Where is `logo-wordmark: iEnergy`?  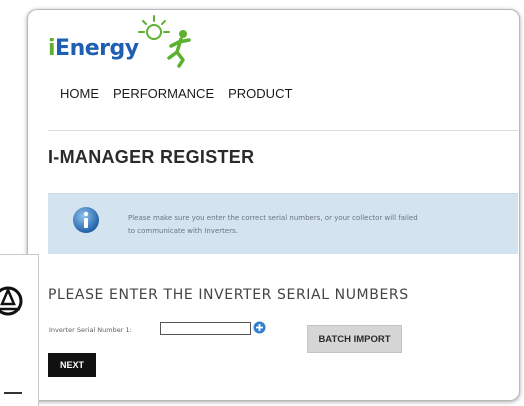
logo-wordmark: iEnergy is located at coordinates (93, 48).